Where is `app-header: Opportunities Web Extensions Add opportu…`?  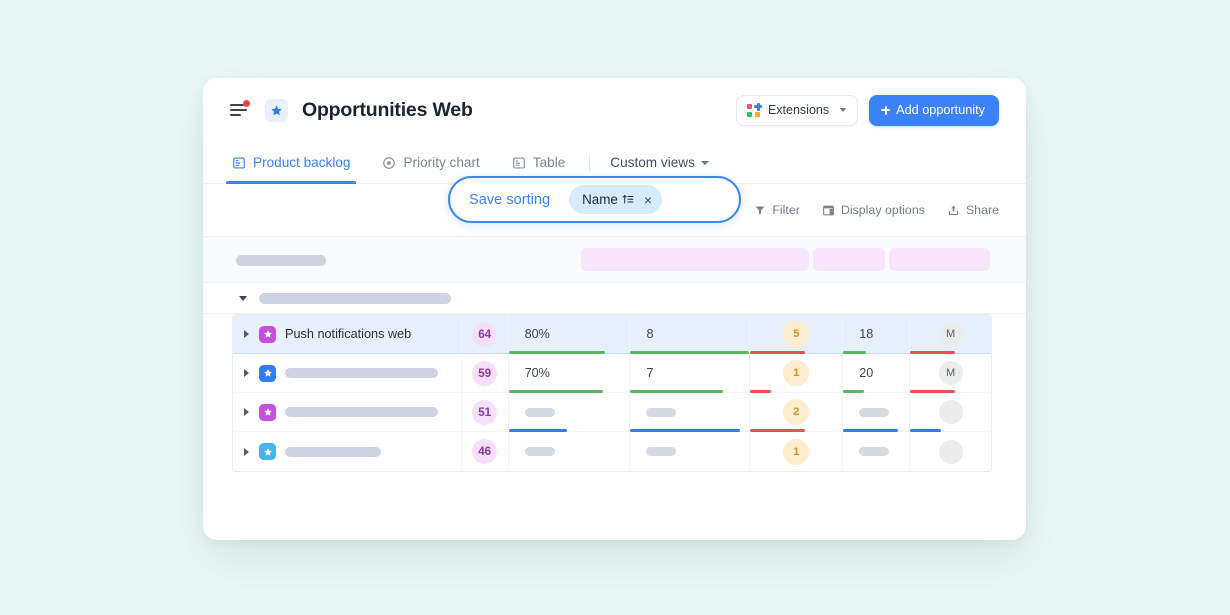 app-header: Opportunities Web Extensions Add opportu… is located at coordinates (614, 110).